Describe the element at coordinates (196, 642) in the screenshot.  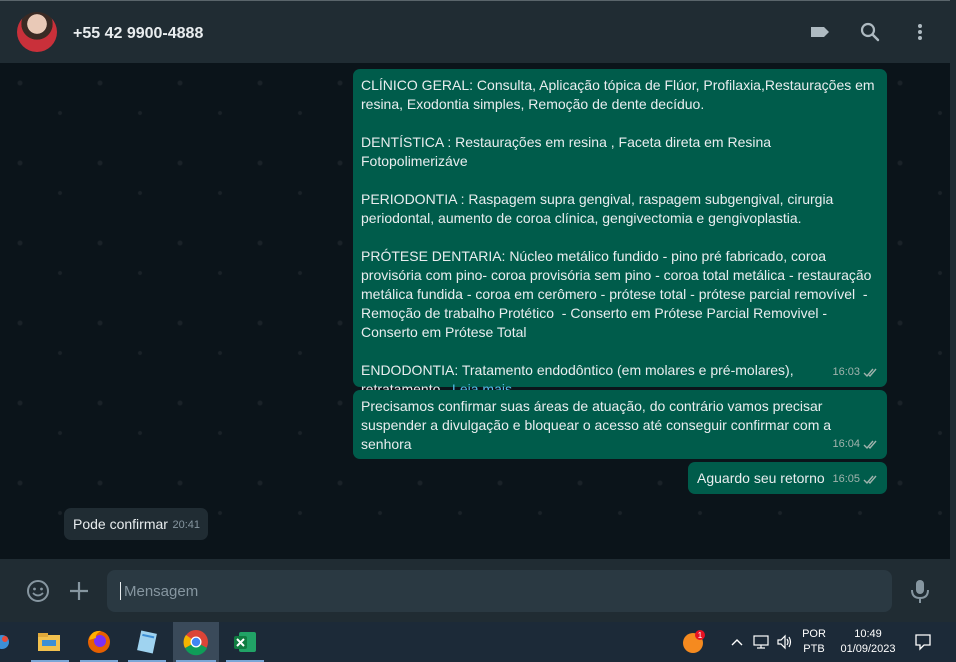
I see `chrome-icon` at that location.